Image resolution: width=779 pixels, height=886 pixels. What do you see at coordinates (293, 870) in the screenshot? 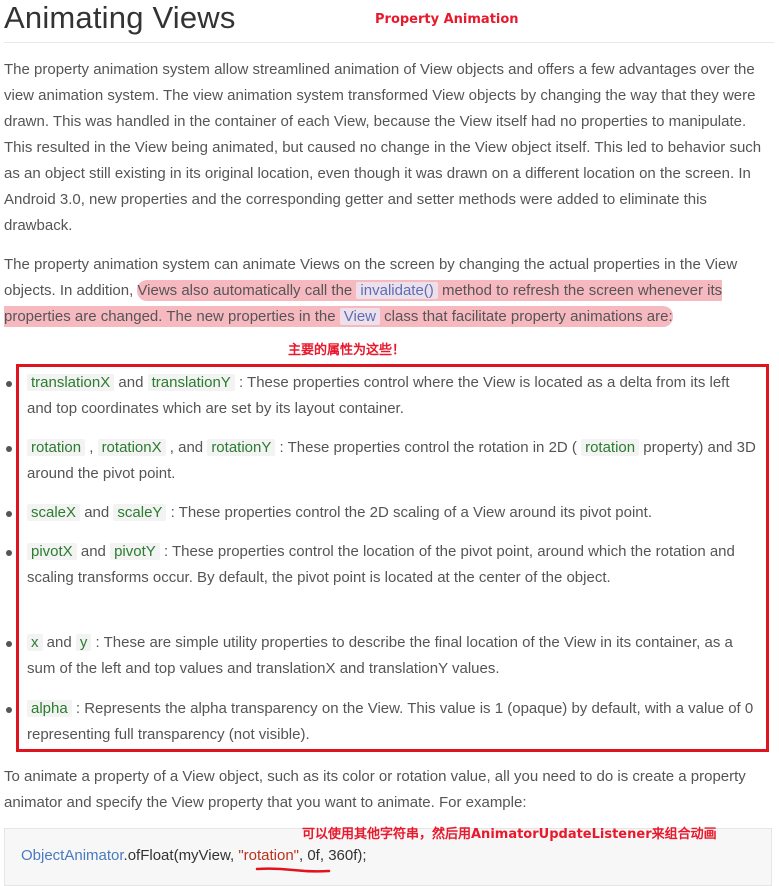
I see `red-underline-mark` at bounding box center [293, 870].